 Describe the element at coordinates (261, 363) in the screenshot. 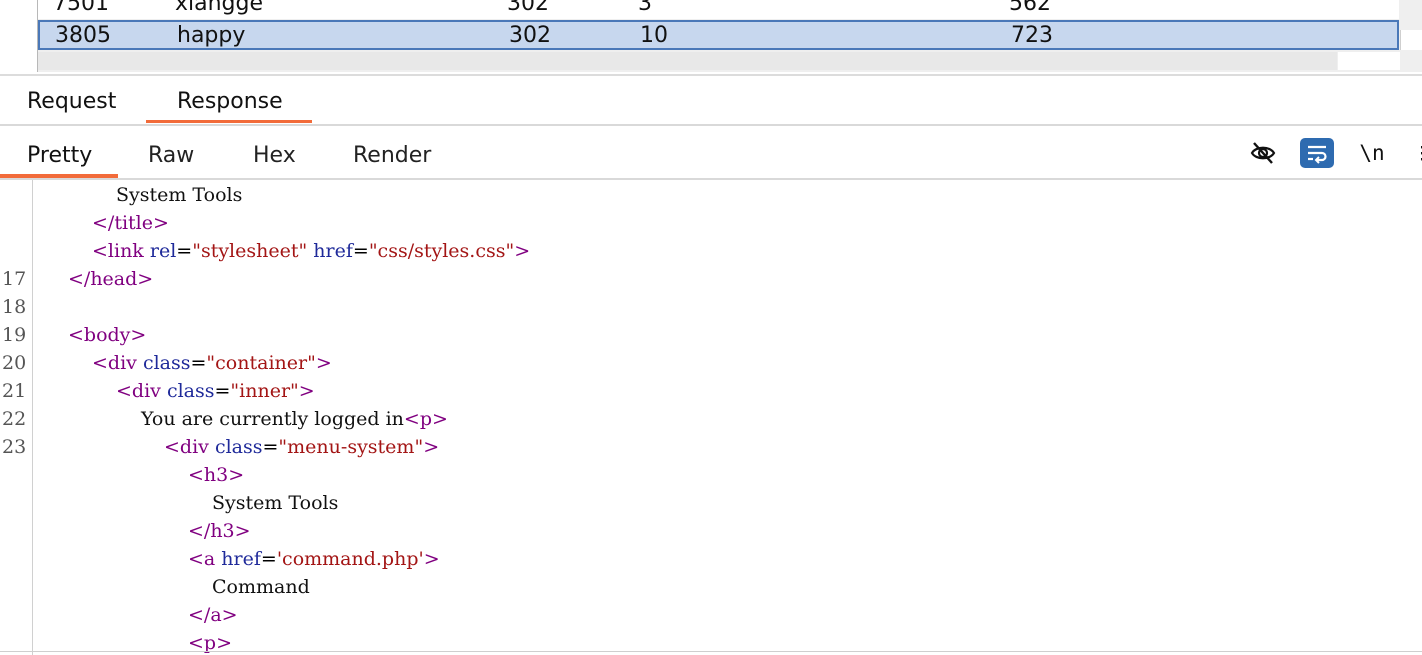

I see `code-value: "container"` at that location.